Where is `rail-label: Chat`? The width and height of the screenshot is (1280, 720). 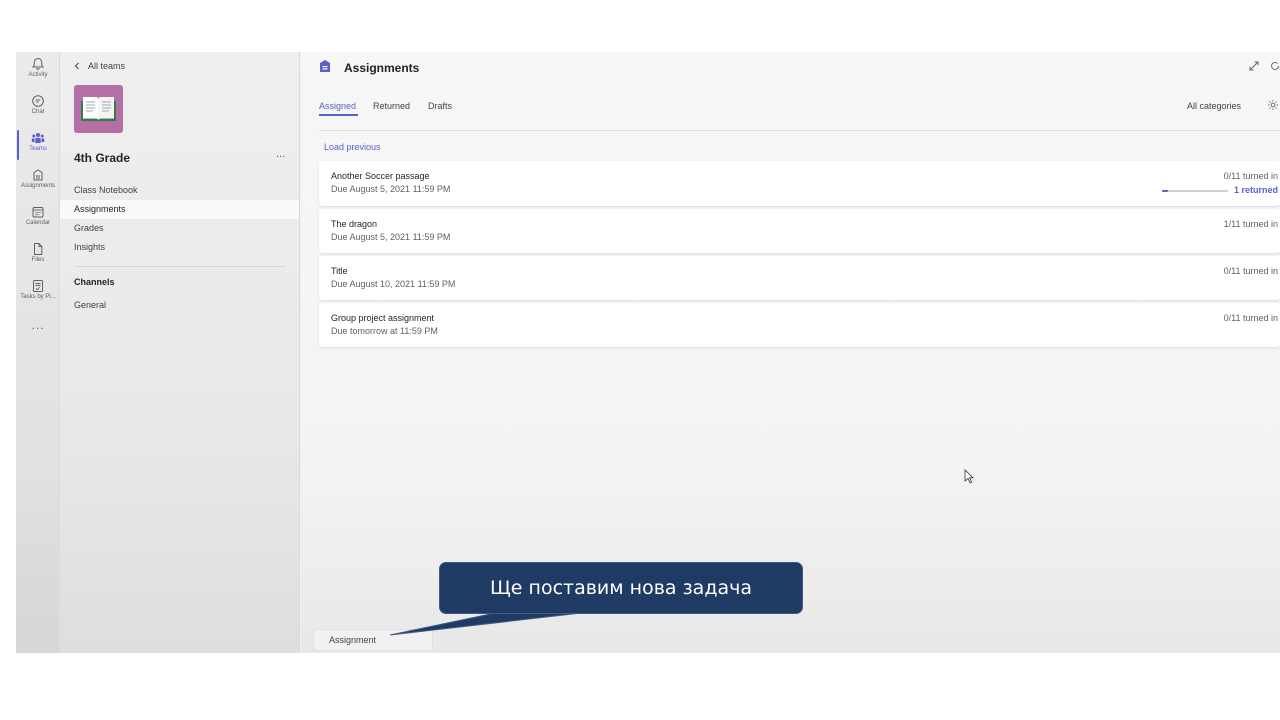 rail-label: Chat is located at coordinates (38, 112).